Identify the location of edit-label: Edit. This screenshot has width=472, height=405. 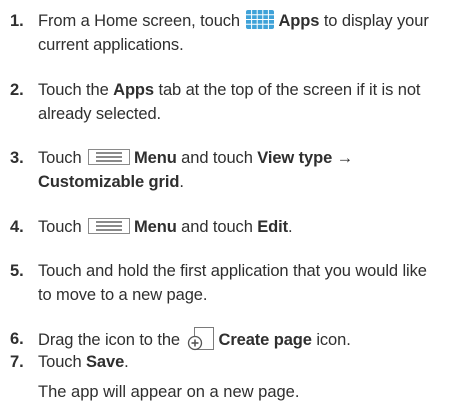
(273, 227).